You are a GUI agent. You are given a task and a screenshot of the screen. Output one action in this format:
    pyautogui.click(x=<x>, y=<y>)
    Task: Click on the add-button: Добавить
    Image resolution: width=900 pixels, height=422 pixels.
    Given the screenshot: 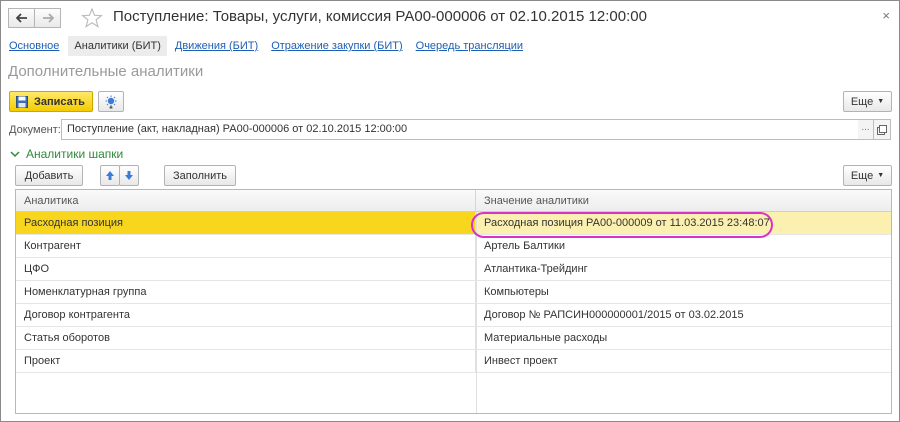 What is the action you would take?
    pyautogui.click(x=49, y=175)
    